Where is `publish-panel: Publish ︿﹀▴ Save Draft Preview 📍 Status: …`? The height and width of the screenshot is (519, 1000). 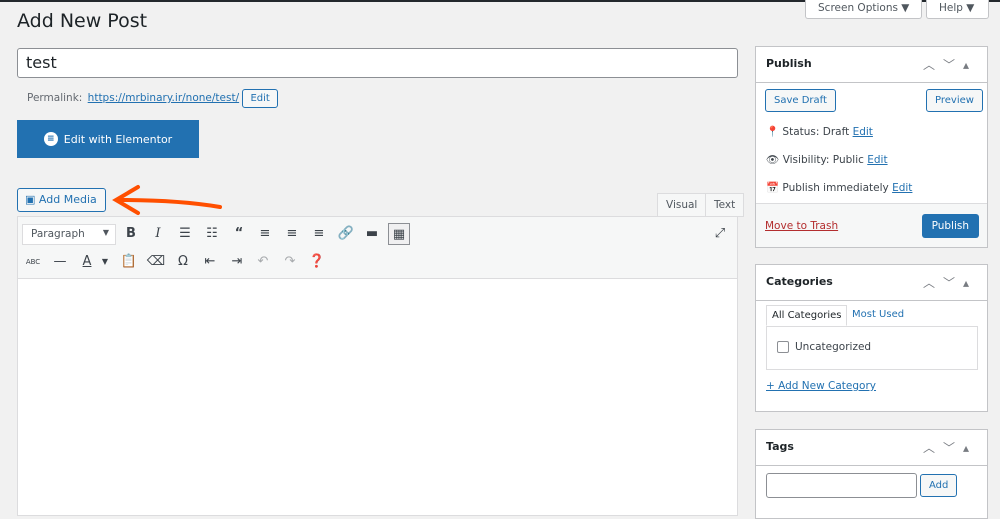 publish-panel: Publish ︿﹀▴ Save Draft Preview 📍 Status: … is located at coordinates (871, 147).